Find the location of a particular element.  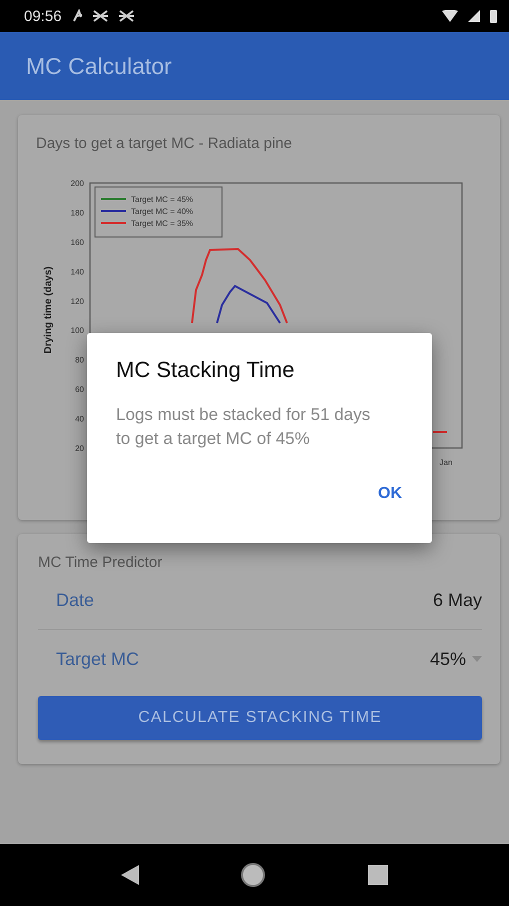

dialog-title: MC Stacking Time is located at coordinates (206, 370).